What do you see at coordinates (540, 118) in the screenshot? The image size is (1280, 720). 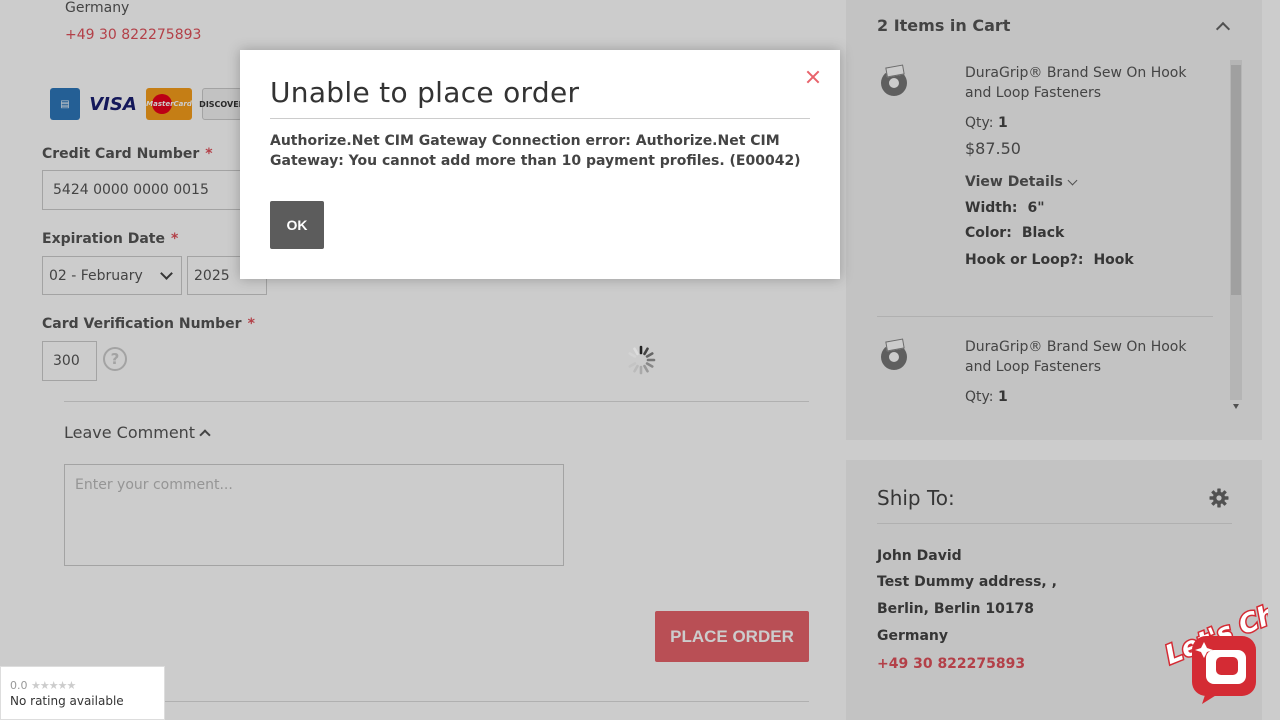 I see `modal-divider` at bounding box center [540, 118].